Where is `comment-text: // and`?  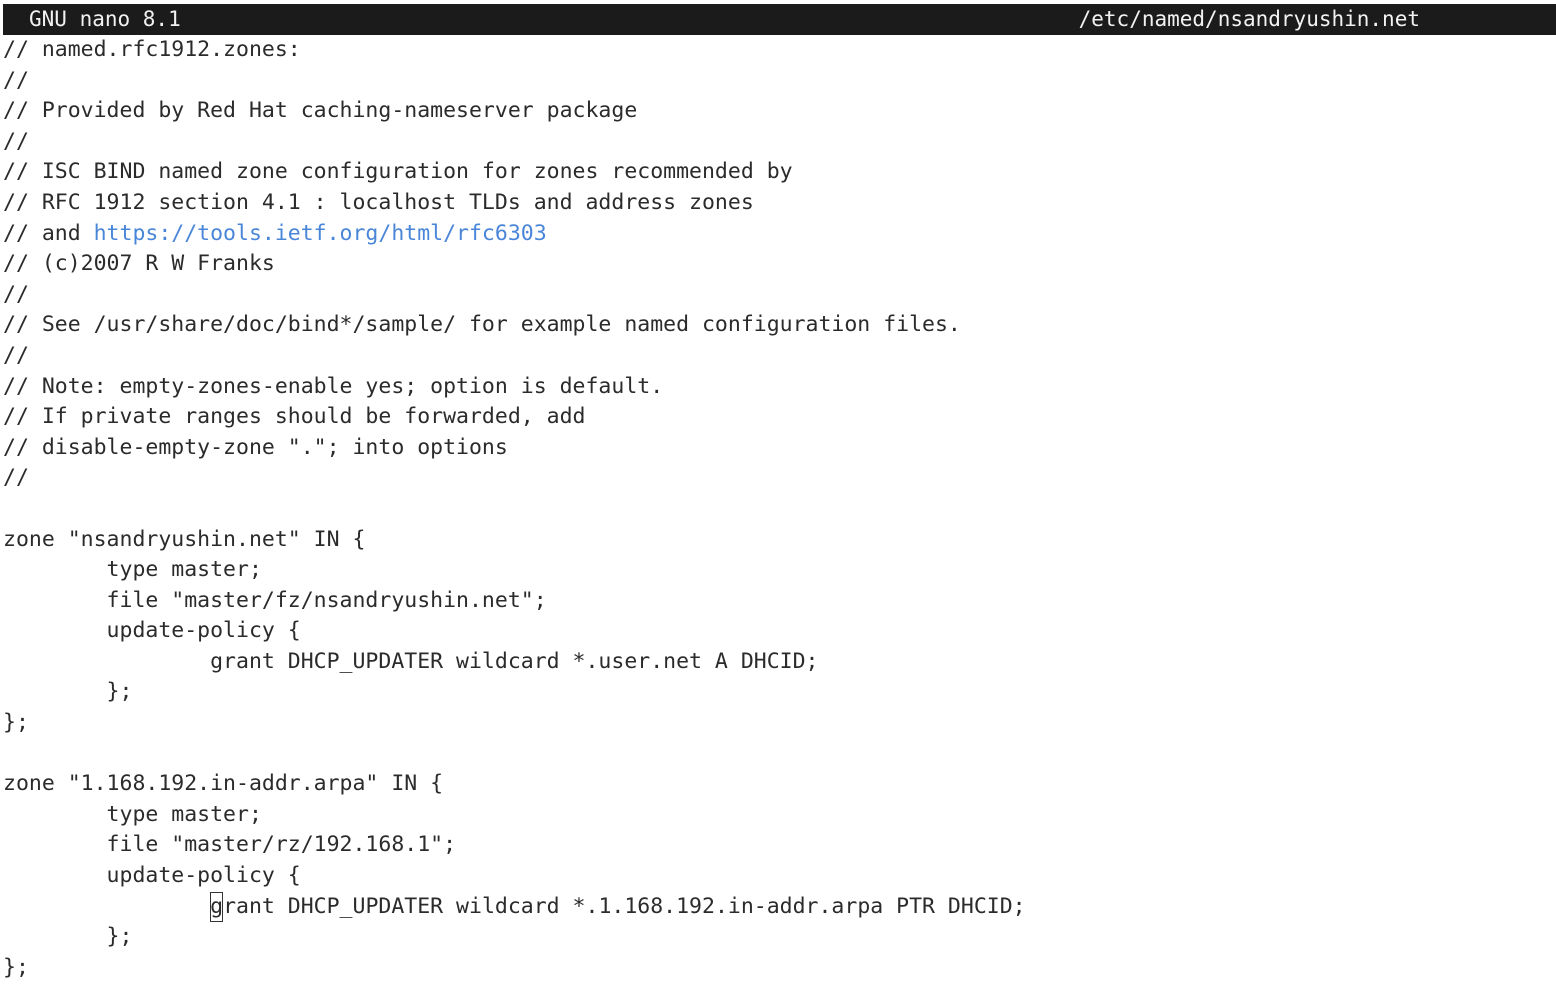 comment-text: // and is located at coordinates (48, 233).